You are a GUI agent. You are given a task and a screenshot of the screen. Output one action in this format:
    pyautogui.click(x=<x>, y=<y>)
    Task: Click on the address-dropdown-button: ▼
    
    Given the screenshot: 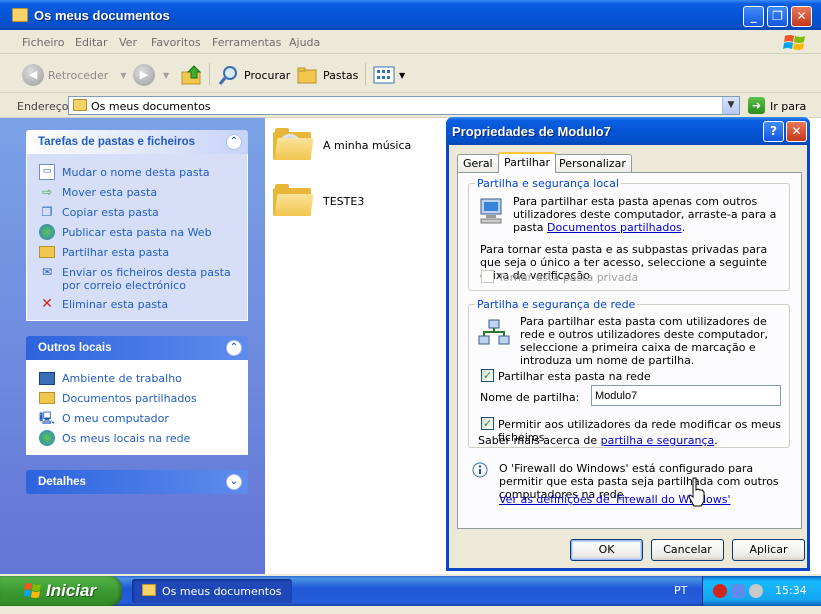 What is the action you would take?
    pyautogui.click(x=730, y=105)
    